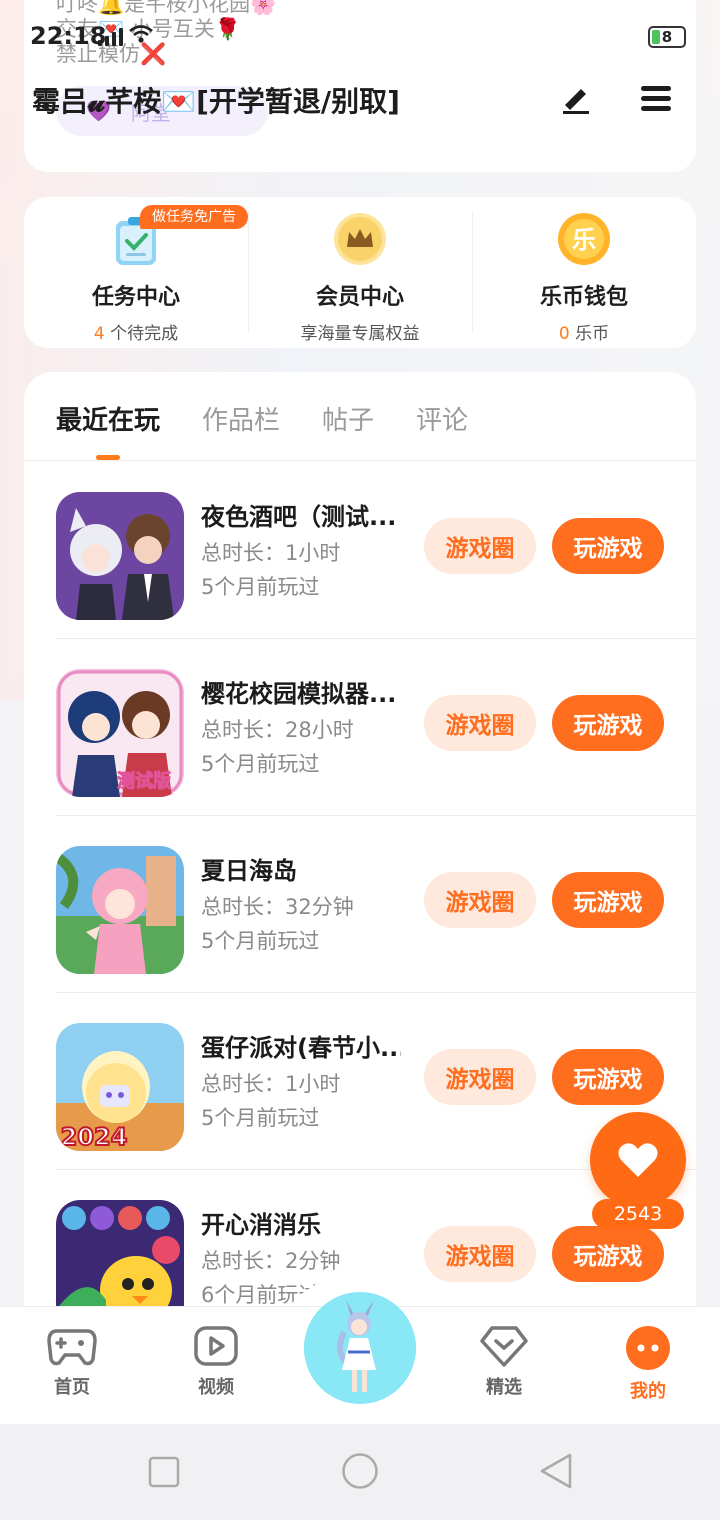  I want to click on svg-text: 乐, so click(584, 240).